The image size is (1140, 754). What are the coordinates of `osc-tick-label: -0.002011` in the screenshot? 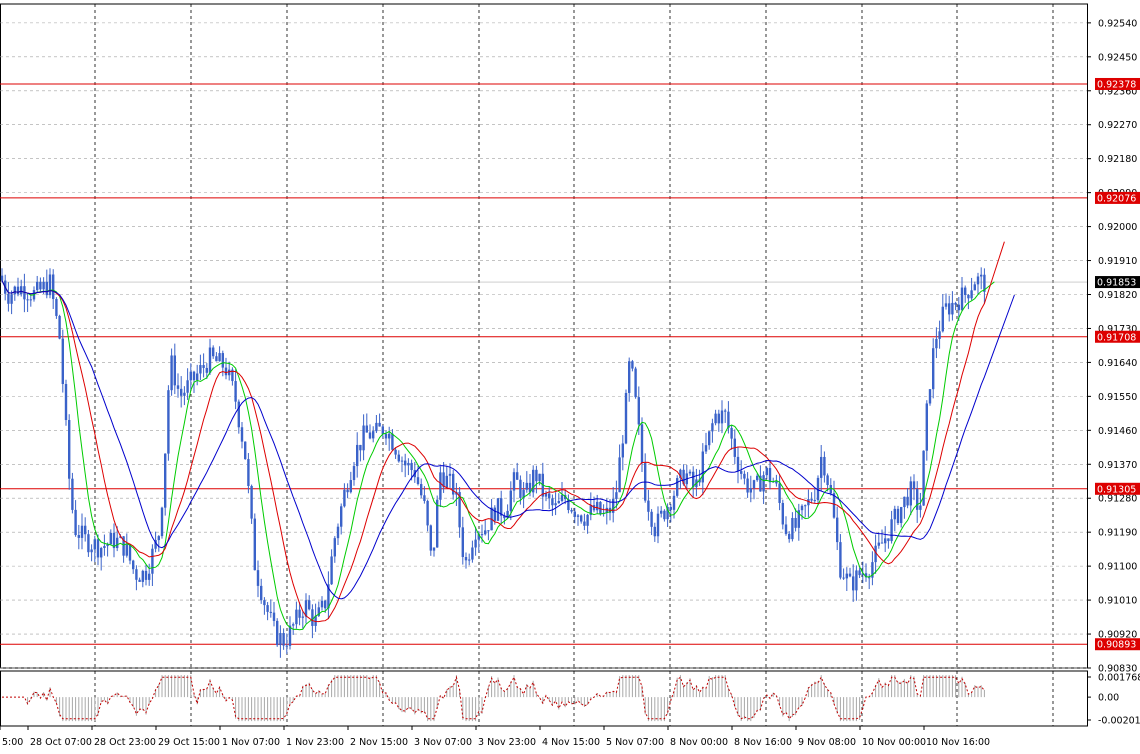 It's located at (1119, 721).